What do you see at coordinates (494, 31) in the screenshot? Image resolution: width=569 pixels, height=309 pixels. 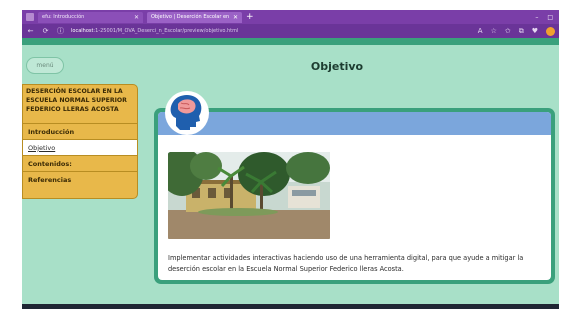 I see `star-icon: ☆` at bounding box center [494, 31].